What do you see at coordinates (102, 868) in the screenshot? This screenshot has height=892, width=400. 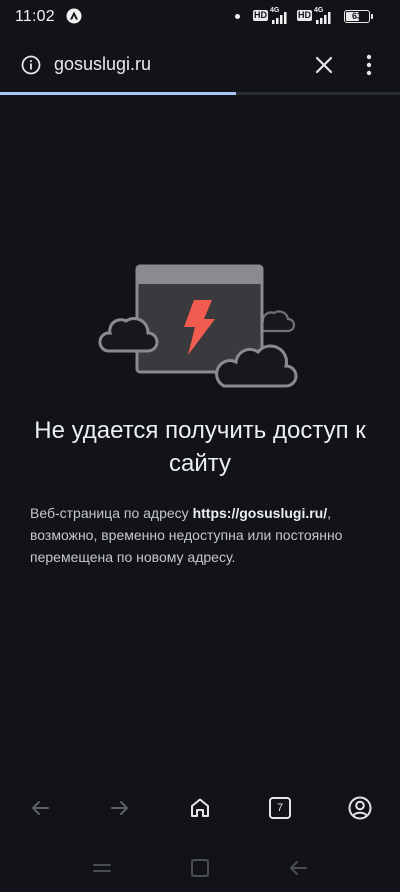 I see `recent-apps-icon` at bounding box center [102, 868].